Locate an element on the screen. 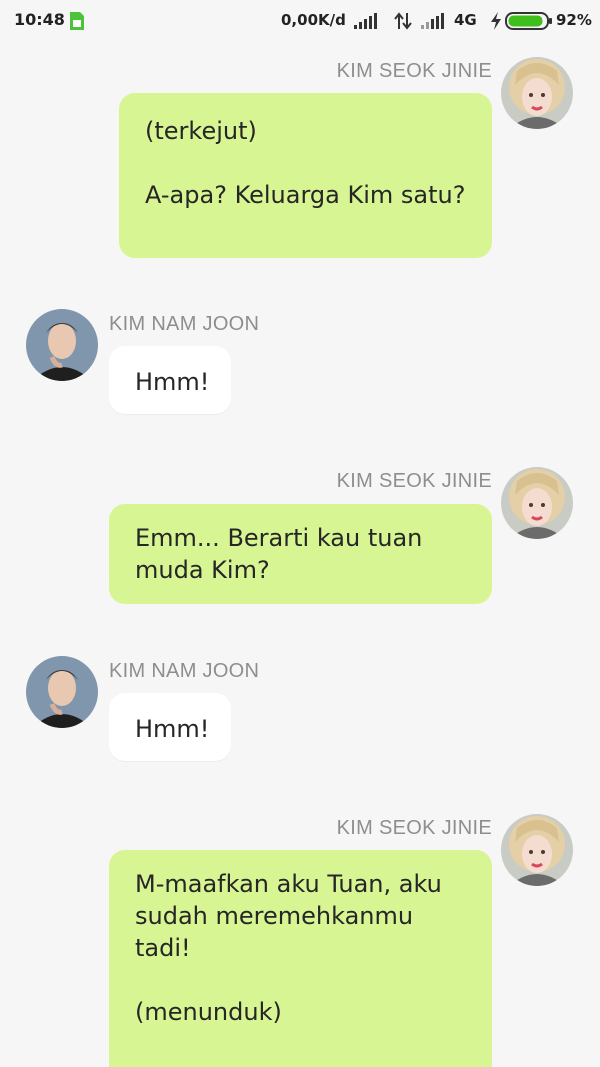  sim-card-icon is located at coordinates (77, 21).